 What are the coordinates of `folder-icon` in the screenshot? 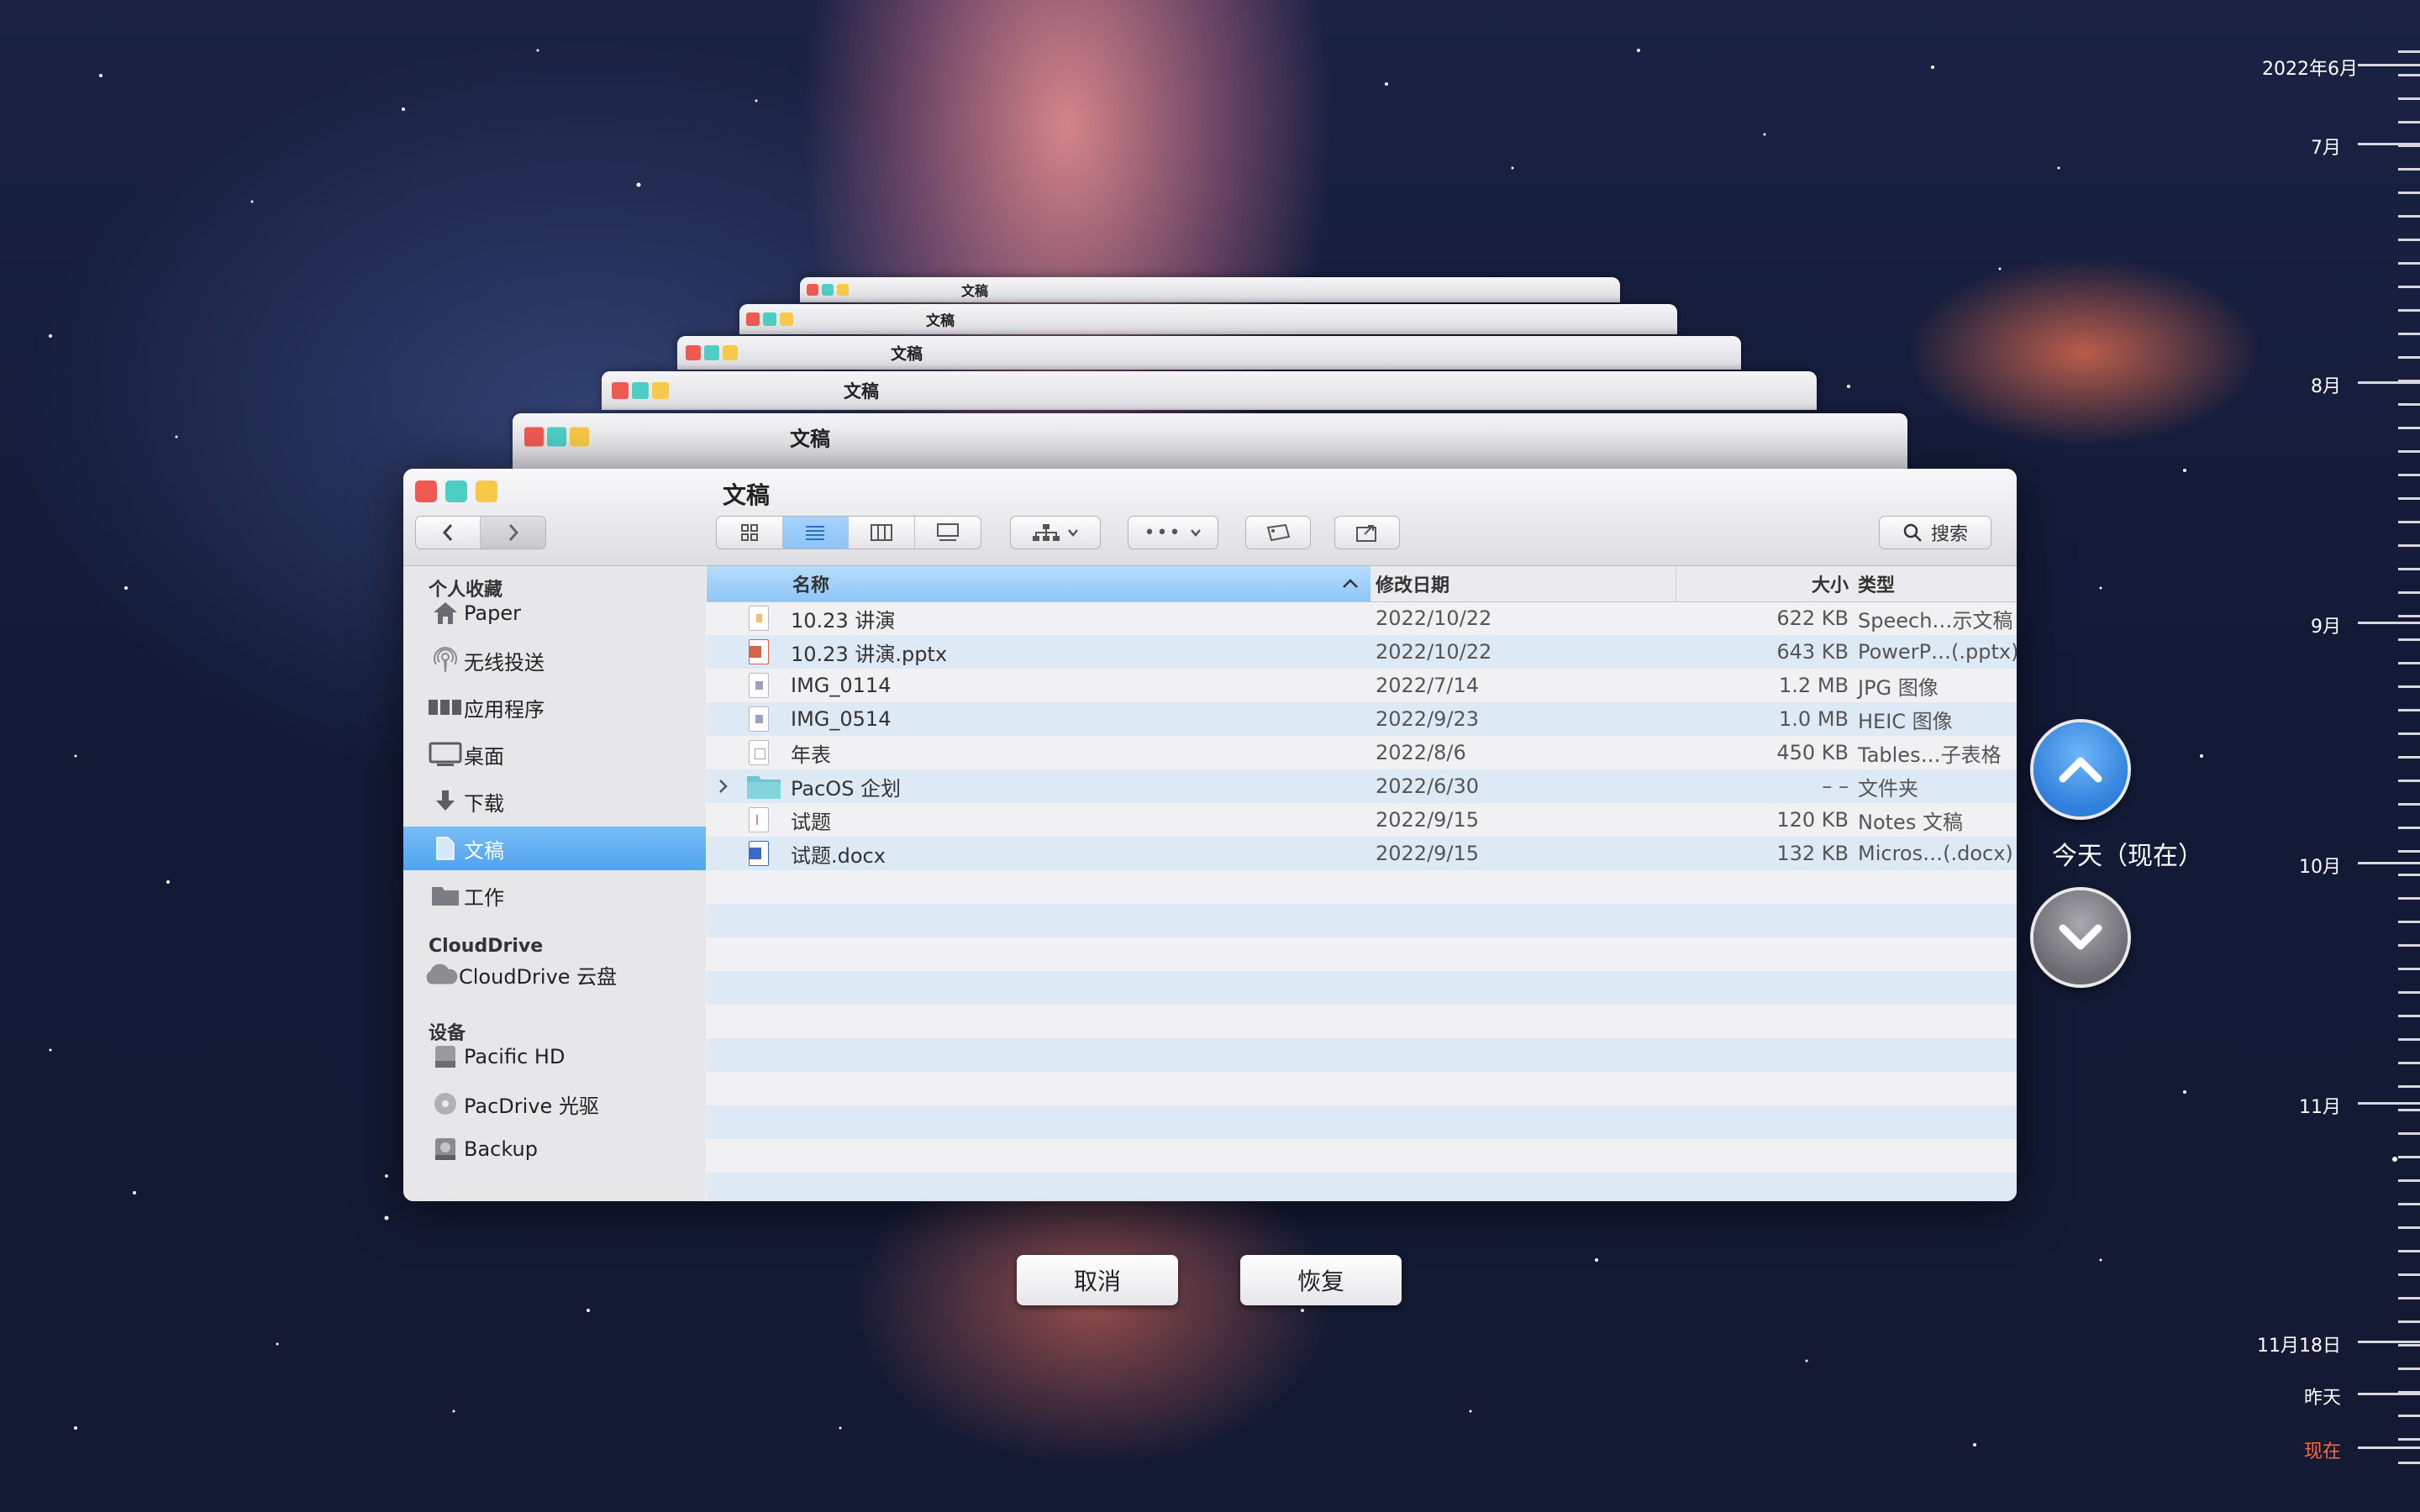 It's located at (764, 787).